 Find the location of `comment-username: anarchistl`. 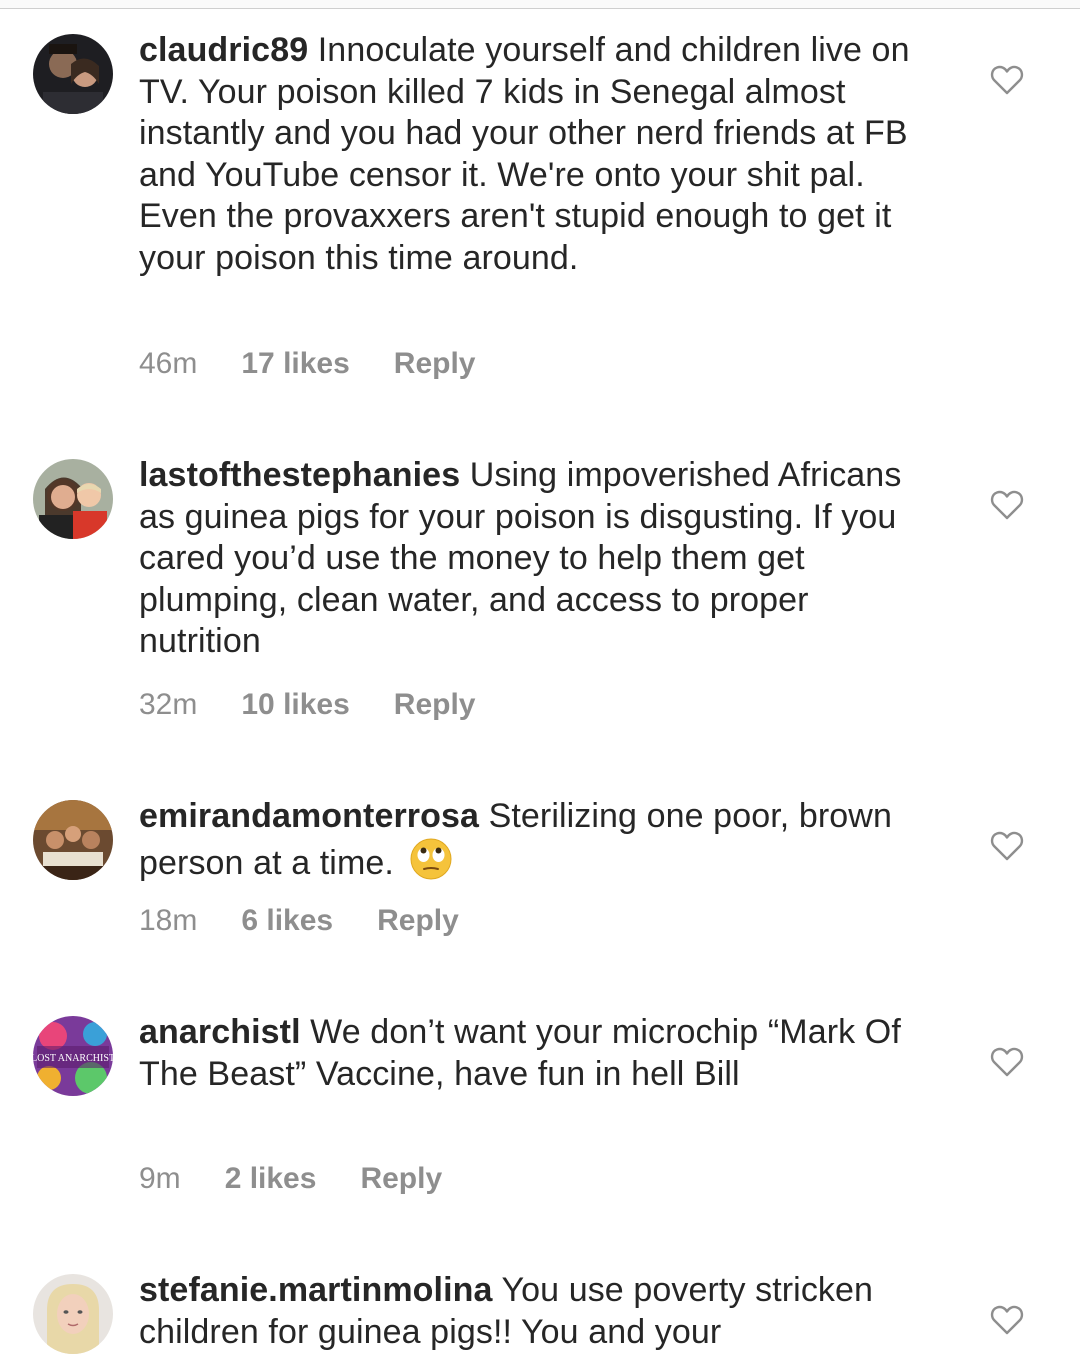

comment-username: anarchistl is located at coordinates (220, 1032).